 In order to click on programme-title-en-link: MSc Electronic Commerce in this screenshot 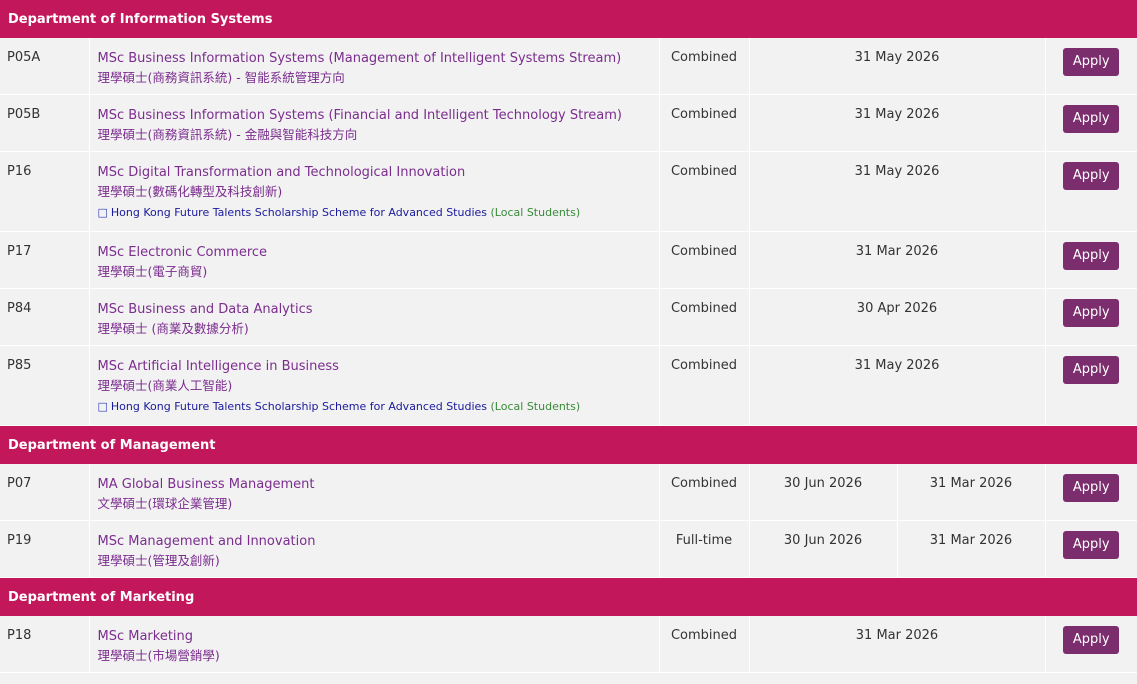, I will do `click(378, 253)`.